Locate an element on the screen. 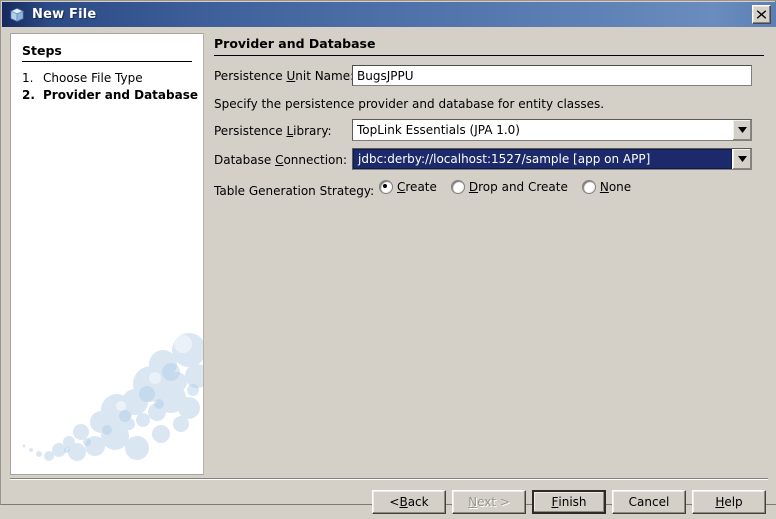 The image size is (776, 519). finish-button: Finish is located at coordinates (569, 502).